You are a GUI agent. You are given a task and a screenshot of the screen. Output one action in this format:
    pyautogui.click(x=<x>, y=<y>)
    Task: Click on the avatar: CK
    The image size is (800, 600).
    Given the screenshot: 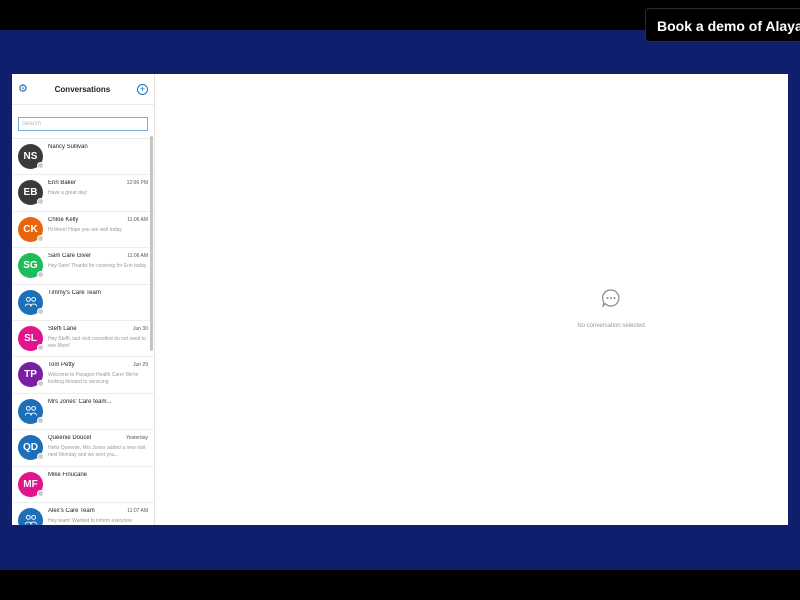 What is the action you would take?
    pyautogui.click(x=31, y=229)
    